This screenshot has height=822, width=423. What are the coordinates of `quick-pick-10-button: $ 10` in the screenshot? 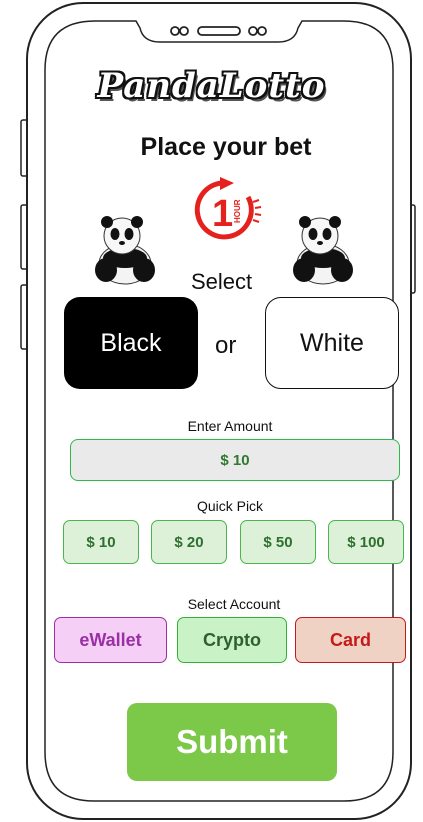 It's located at (101, 542).